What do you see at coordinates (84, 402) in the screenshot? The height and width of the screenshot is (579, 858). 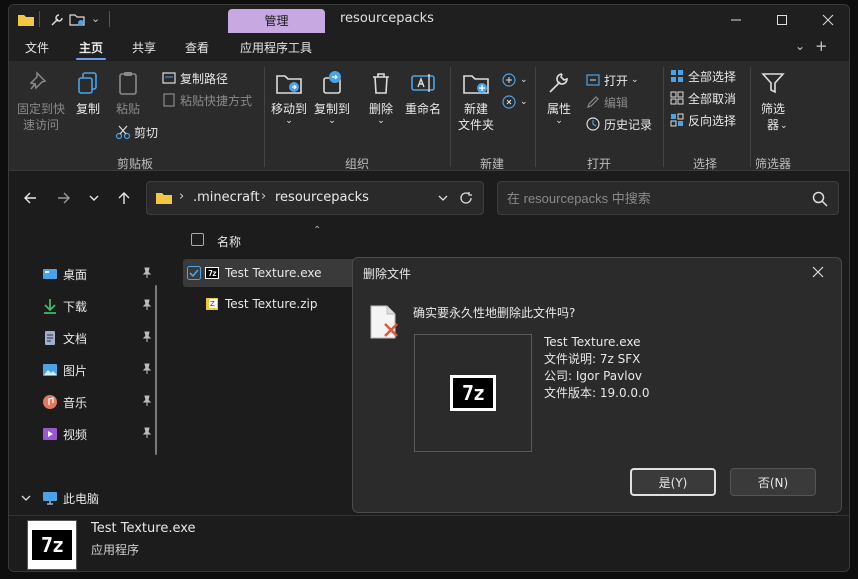 I see `sidebar-item-music: 音乐` at bounding box center [84, 402].